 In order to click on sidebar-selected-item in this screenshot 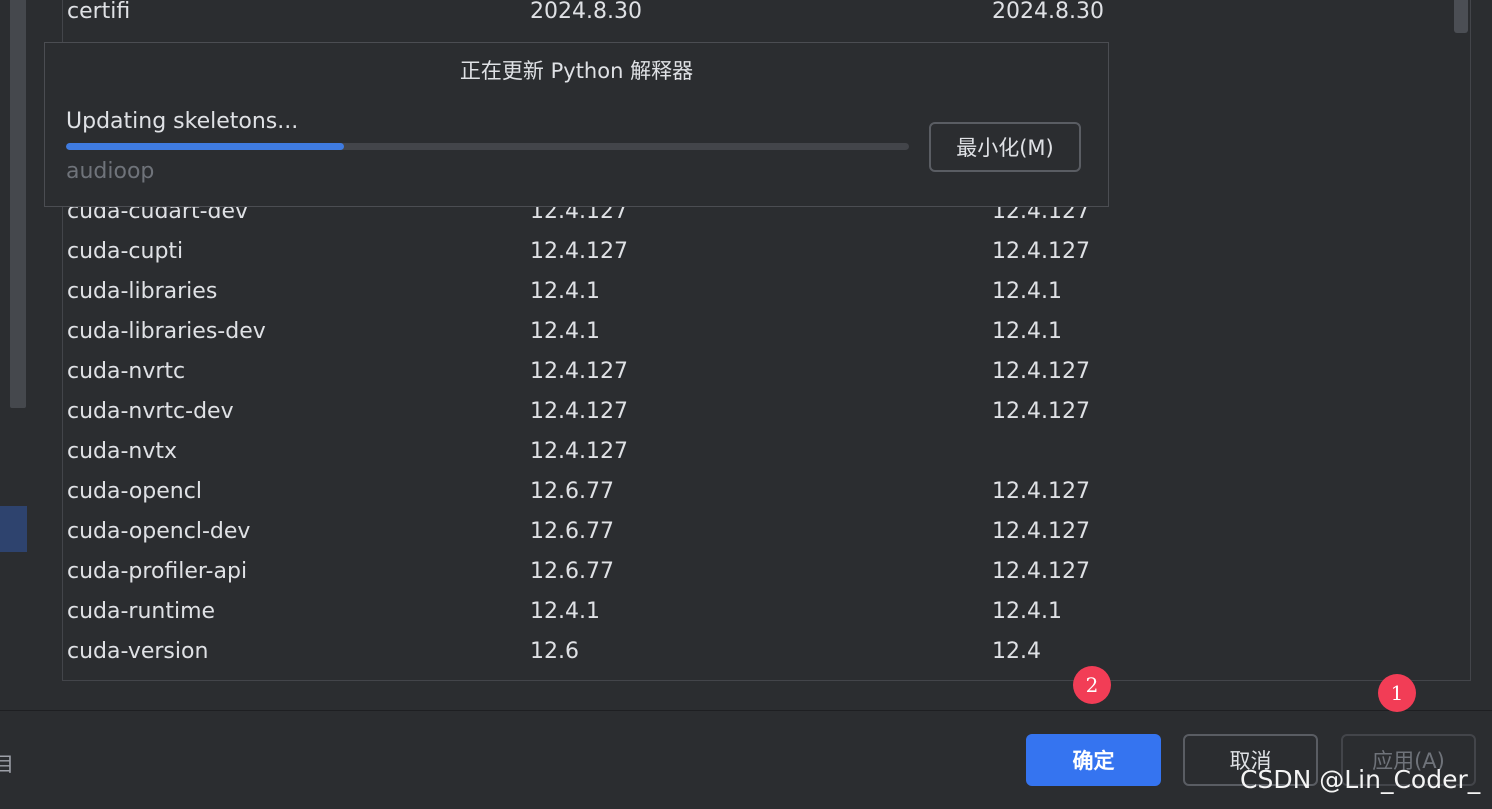, I will do `click(13, 529)`.